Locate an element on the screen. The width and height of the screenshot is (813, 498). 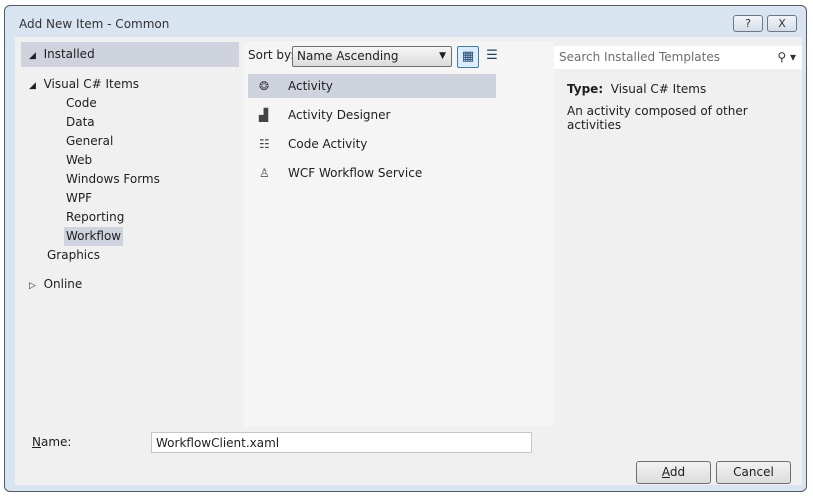
activity-designer-icon: ▟ is located at coordinates (264, 115).